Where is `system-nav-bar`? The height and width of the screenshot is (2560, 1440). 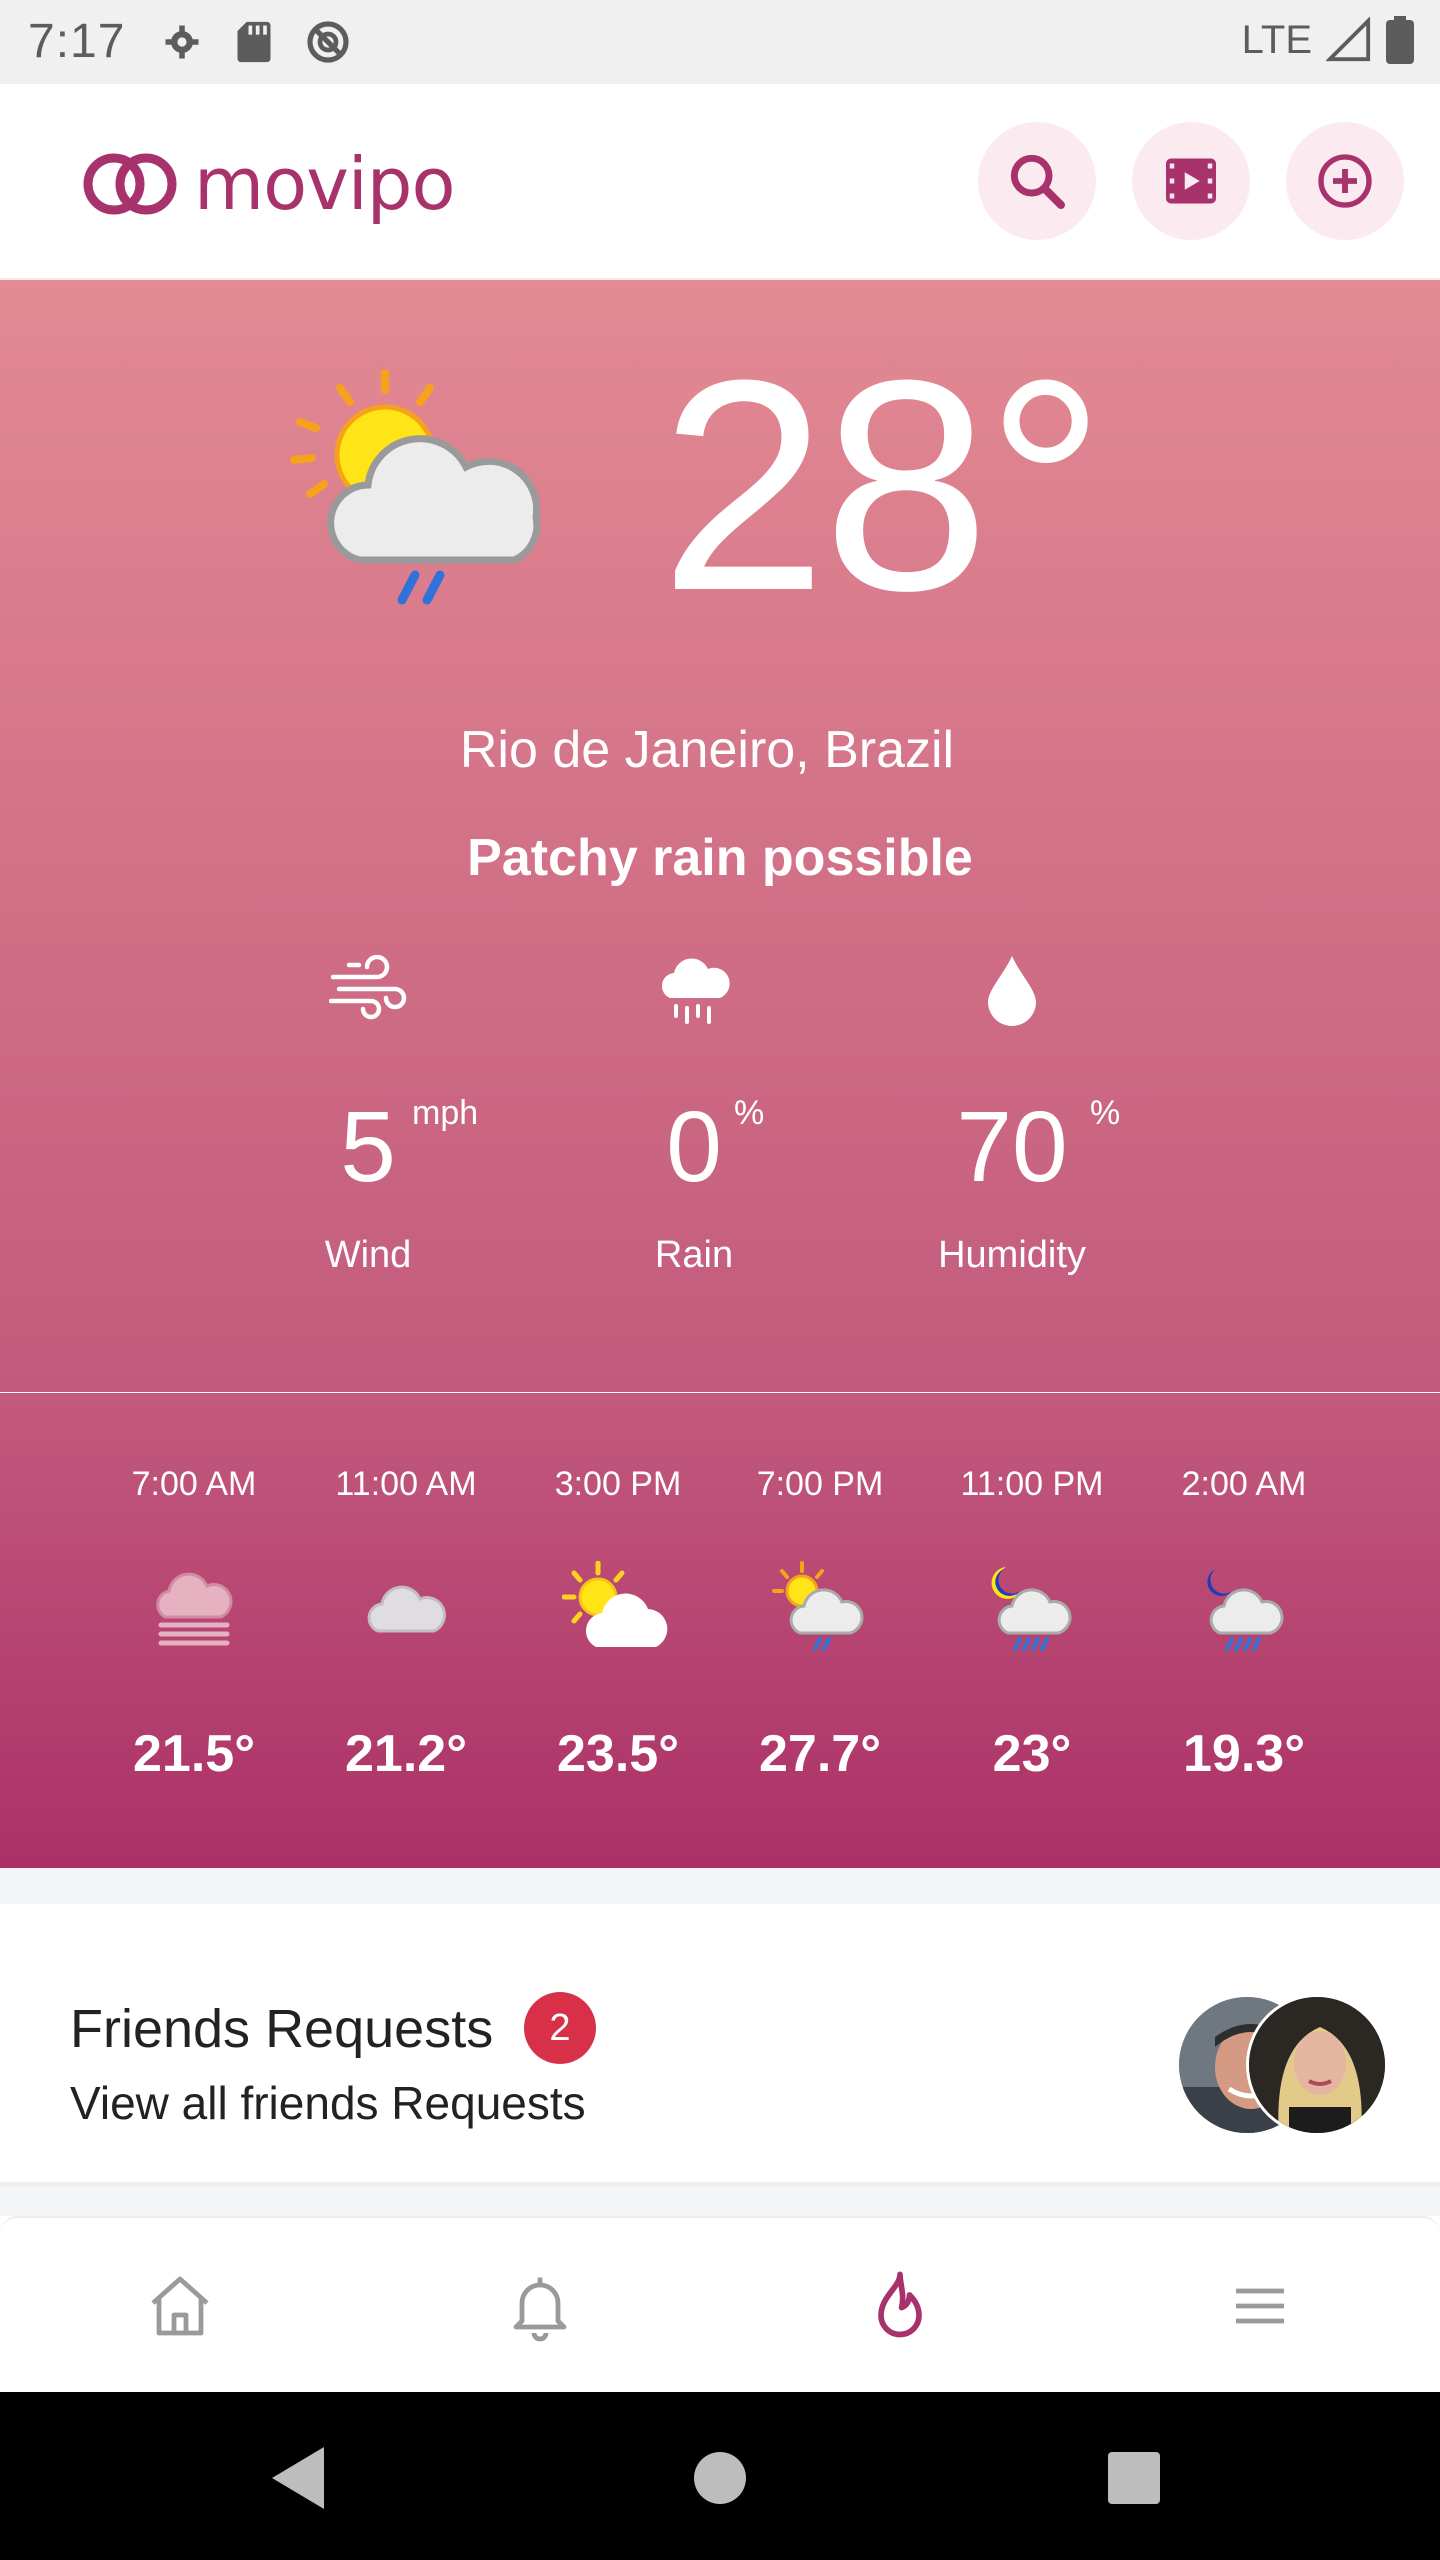 system-nav-bar is located at coordinates (720, 2476).